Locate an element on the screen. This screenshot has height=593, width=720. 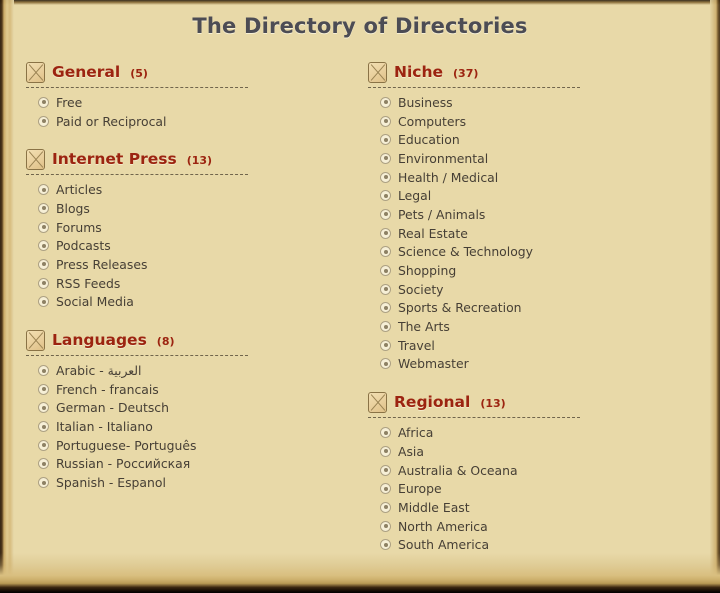
category-header: General (5) is located at coordinates (176, 72).